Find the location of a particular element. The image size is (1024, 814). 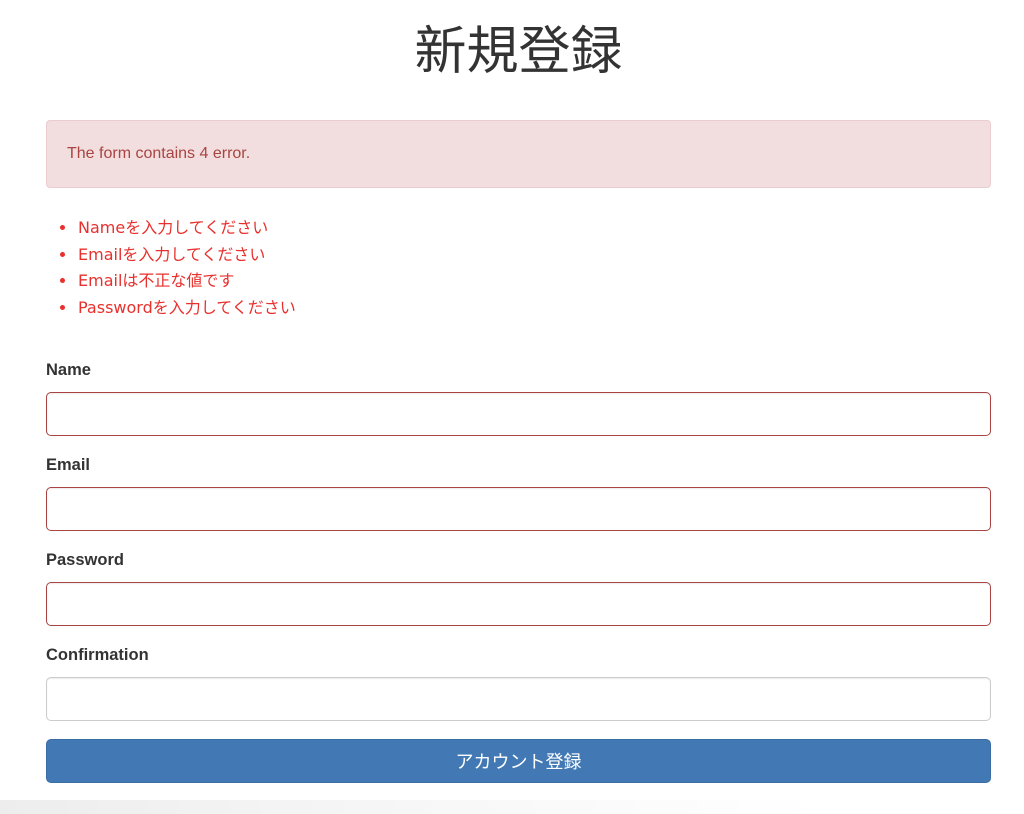

error-item-email-invalid: Emailは不正な値です is located at coordinates (525, 281).